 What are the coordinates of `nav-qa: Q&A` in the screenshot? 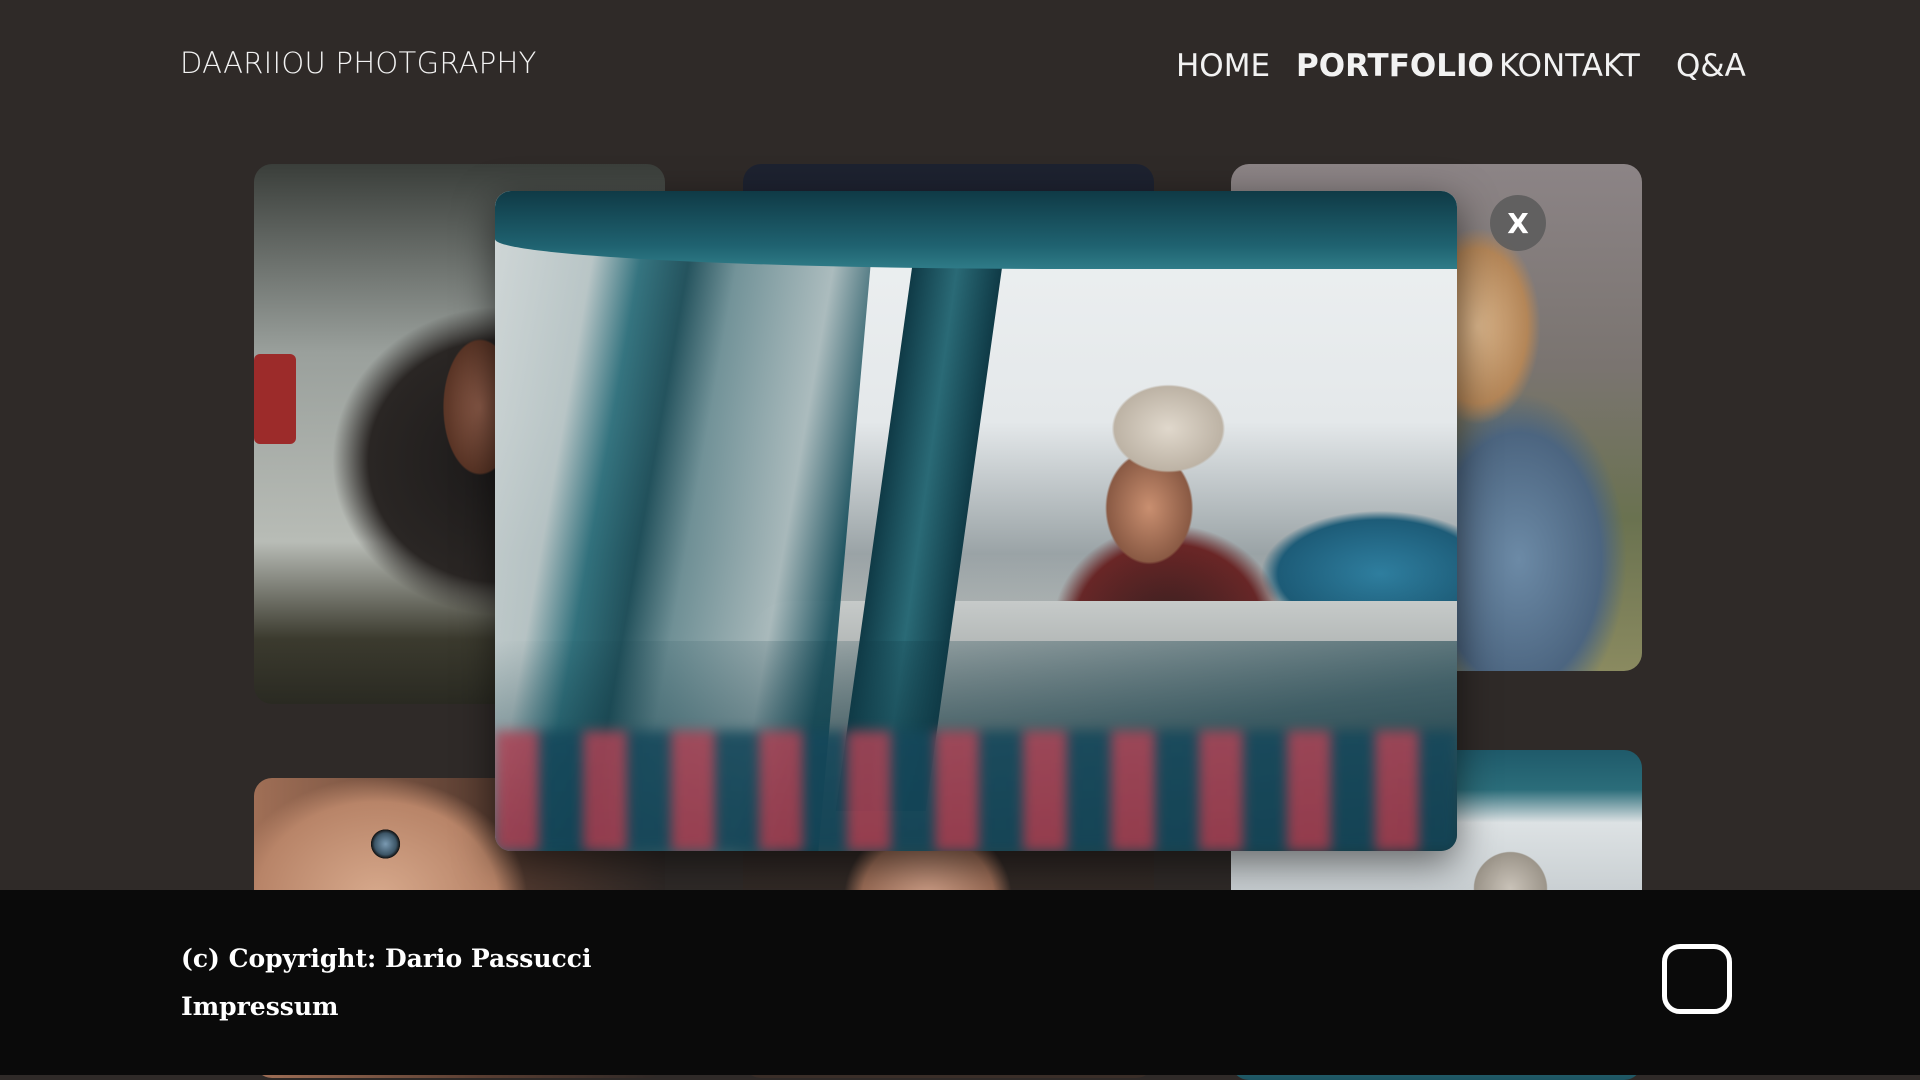 It's located at (1711, 66).